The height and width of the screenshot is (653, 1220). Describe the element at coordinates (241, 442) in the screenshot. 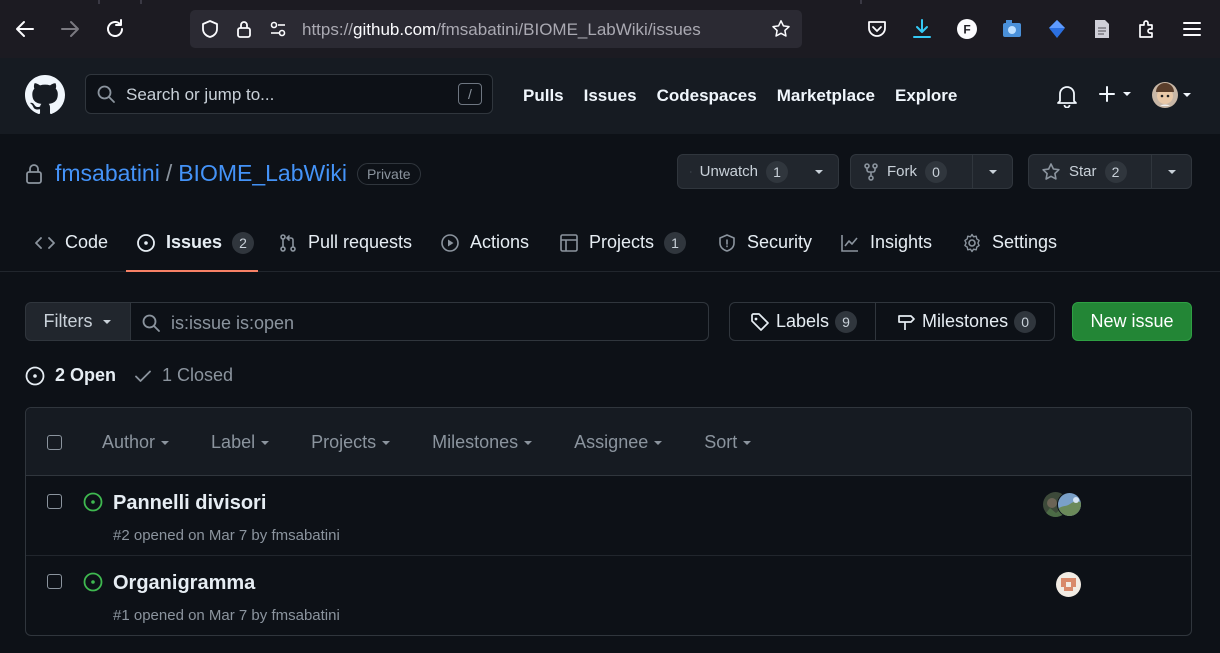

I see `label-filter: Label` at that location.